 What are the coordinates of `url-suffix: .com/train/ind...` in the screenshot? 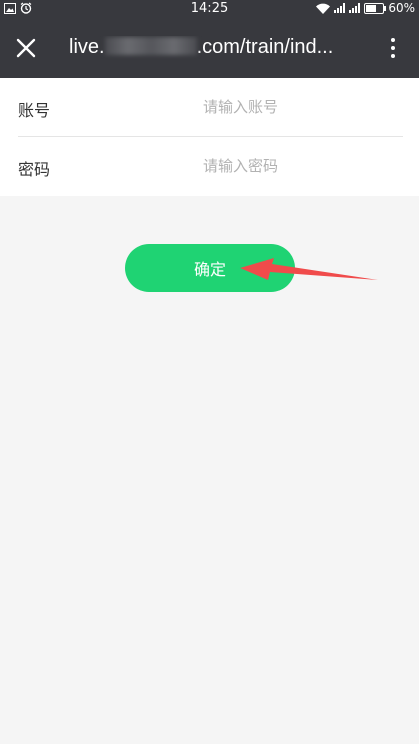 It's located at (265, 47).